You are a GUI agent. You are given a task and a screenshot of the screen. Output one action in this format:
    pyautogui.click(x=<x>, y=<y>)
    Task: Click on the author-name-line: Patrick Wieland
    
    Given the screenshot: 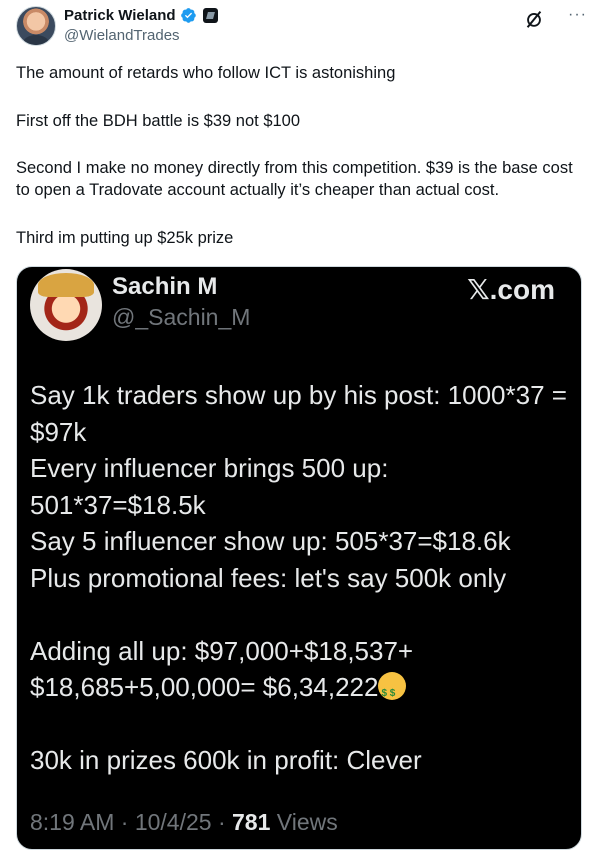 What is the action you would take?
    pyautogui.click(x=141, y=15)
    